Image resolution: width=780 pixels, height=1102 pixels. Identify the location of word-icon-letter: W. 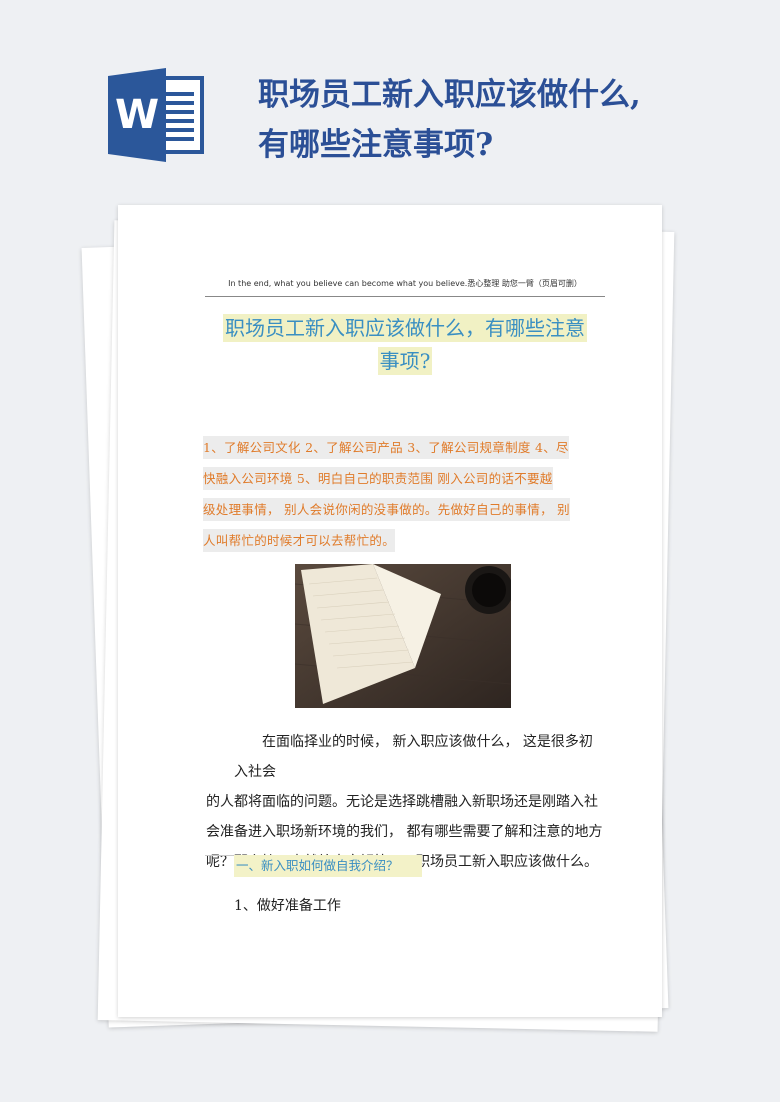
(137, 115).